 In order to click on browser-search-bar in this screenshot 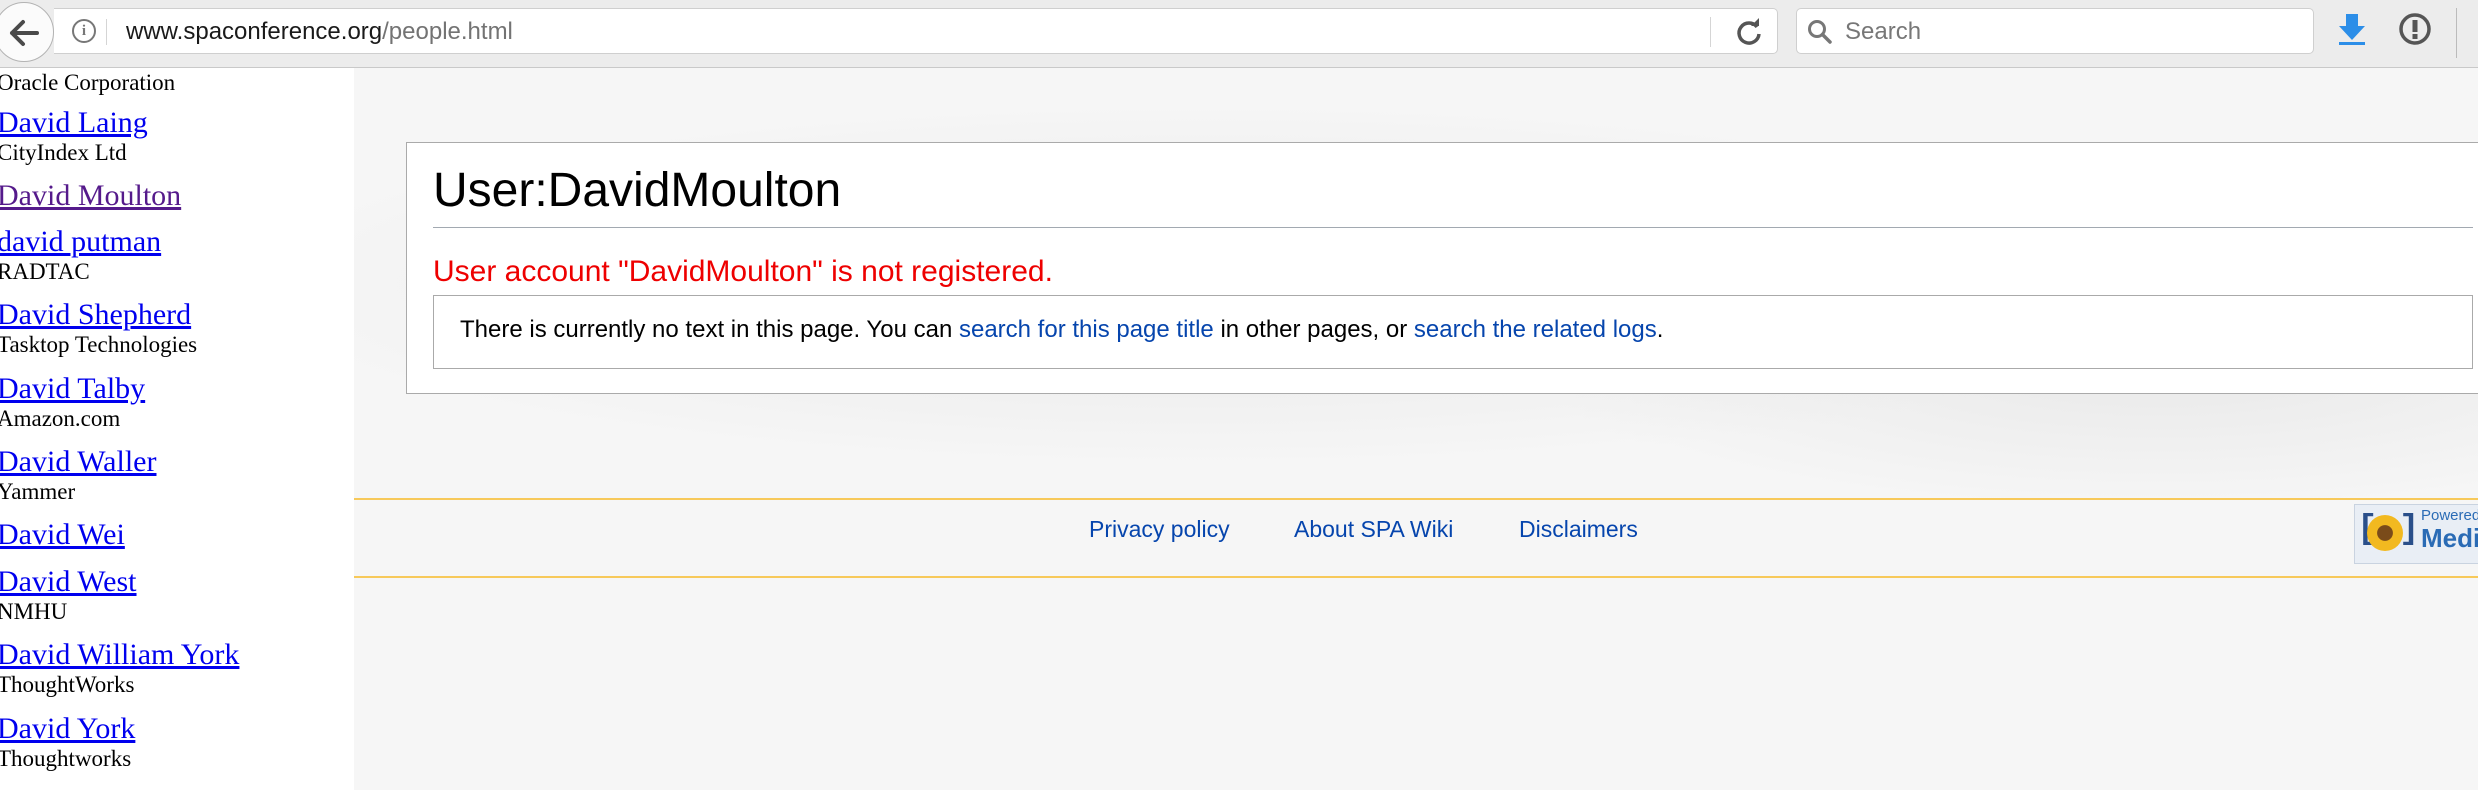, I will do `click(2055, 31)`.